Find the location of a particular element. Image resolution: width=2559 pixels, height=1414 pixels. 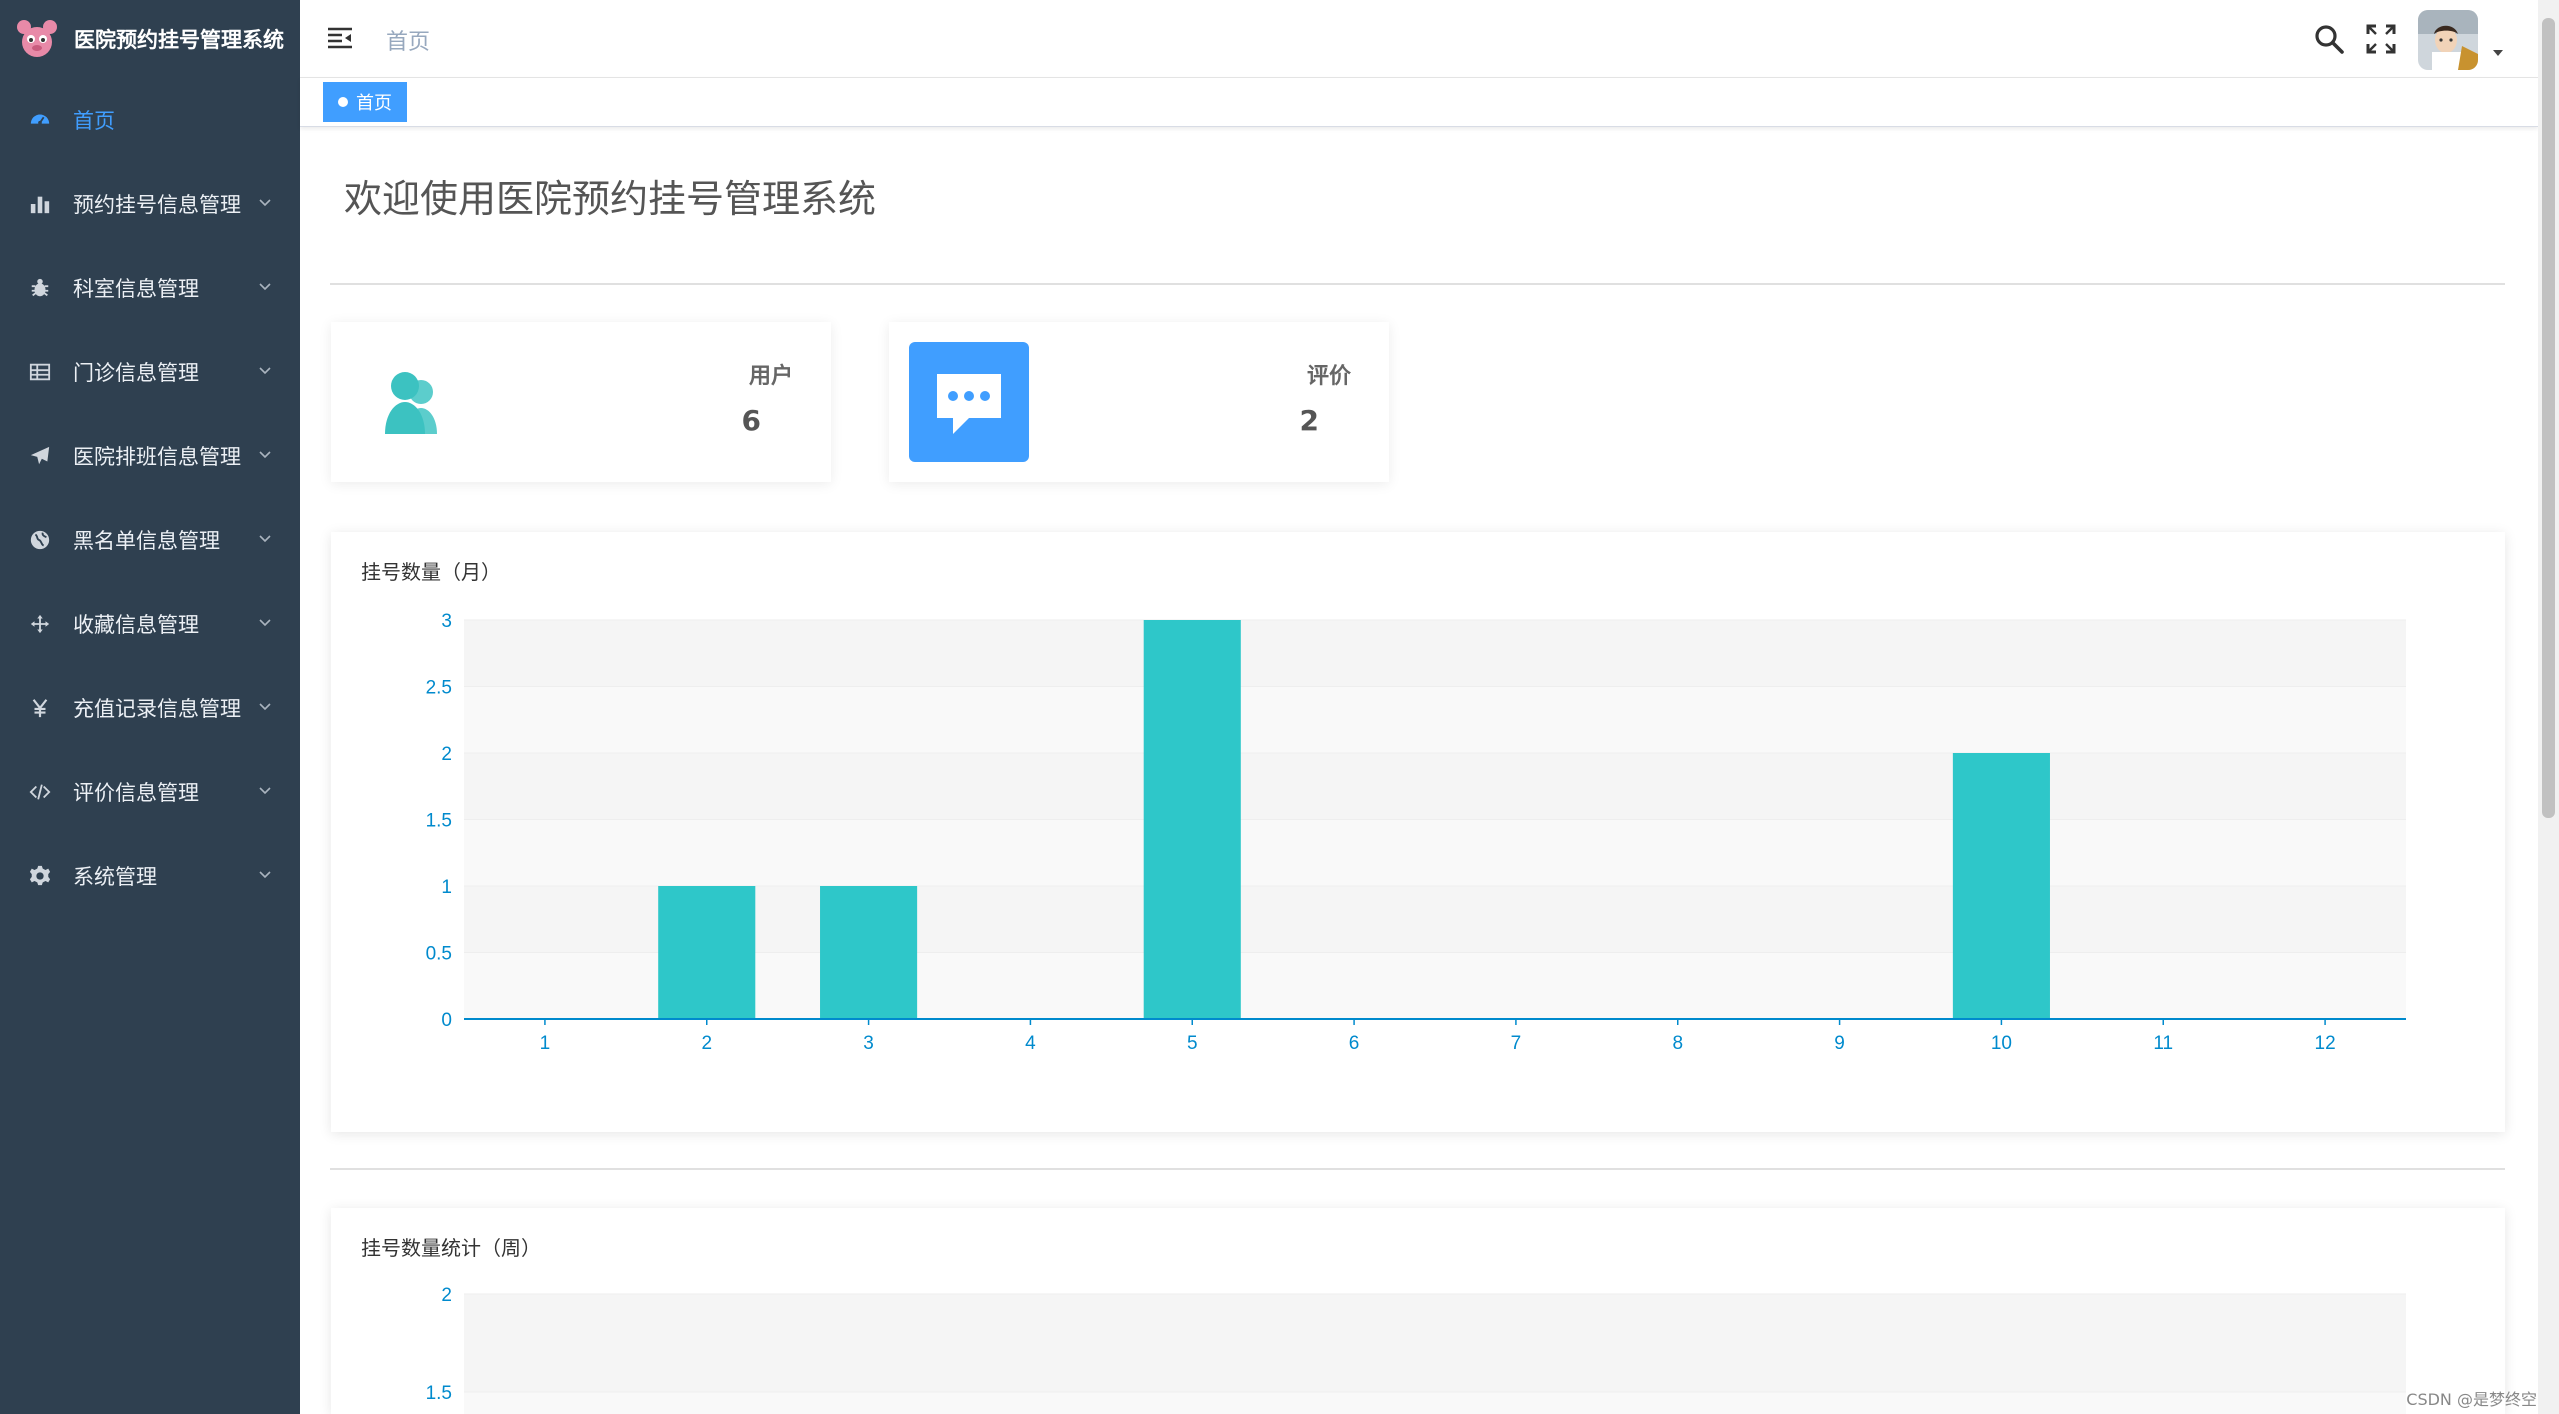

stat-value: 6 is located at coordinates (751, 420).